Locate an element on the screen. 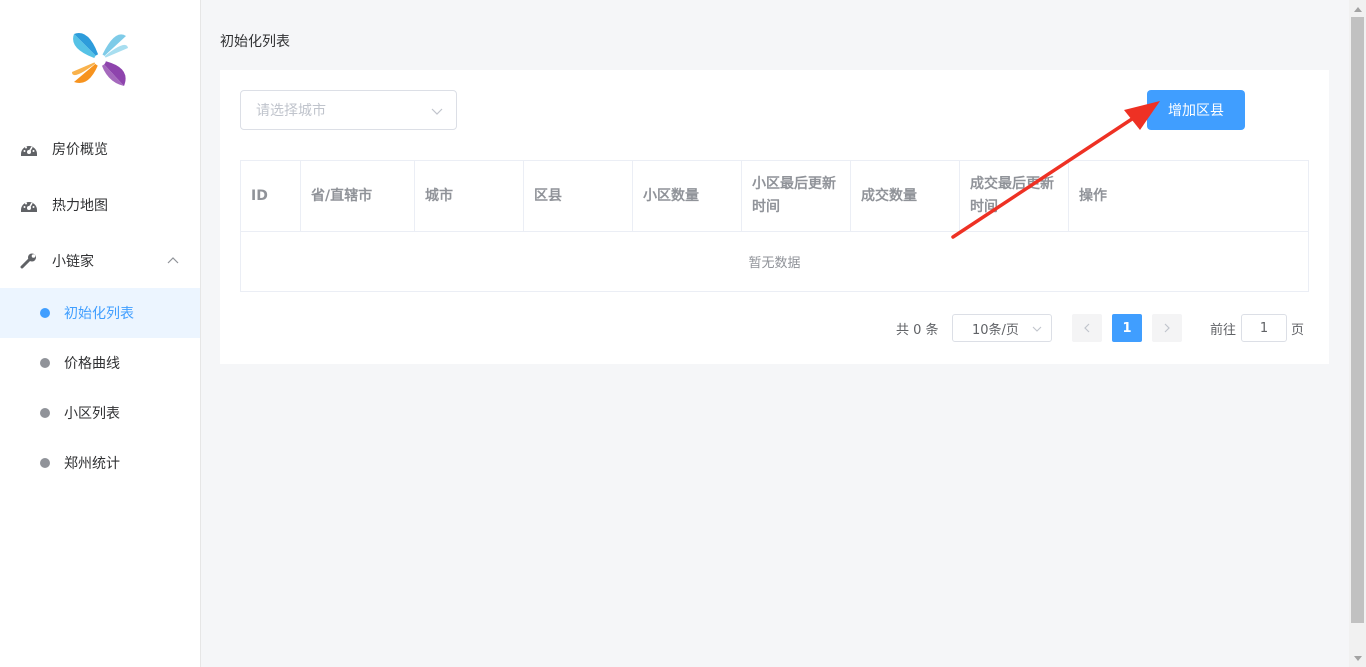 The height and width of the screenshot is (667, 1366). column-header: 成交数量 is located at coordinates (905, 196).